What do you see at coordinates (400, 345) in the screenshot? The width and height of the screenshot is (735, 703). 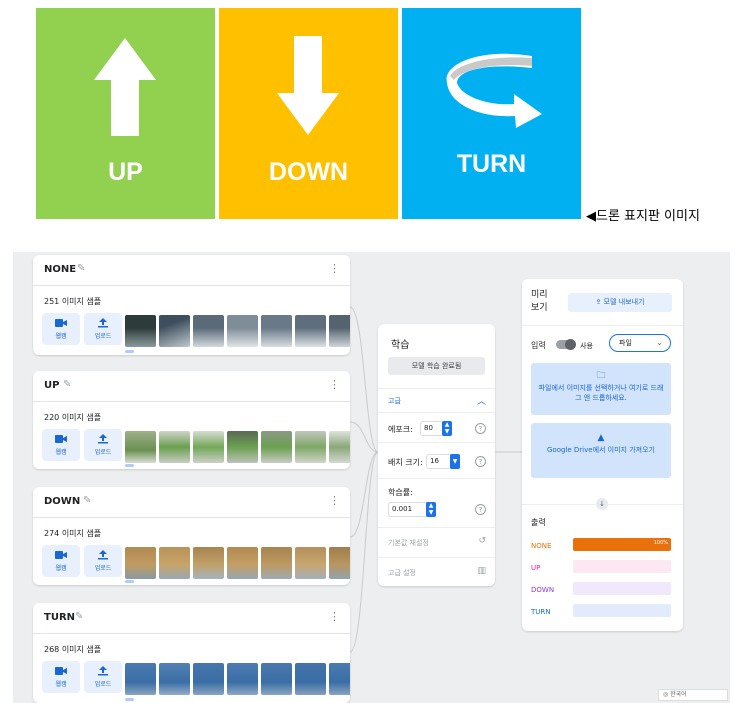 I see `training-title: 학습` at bounding box center [400, 345].